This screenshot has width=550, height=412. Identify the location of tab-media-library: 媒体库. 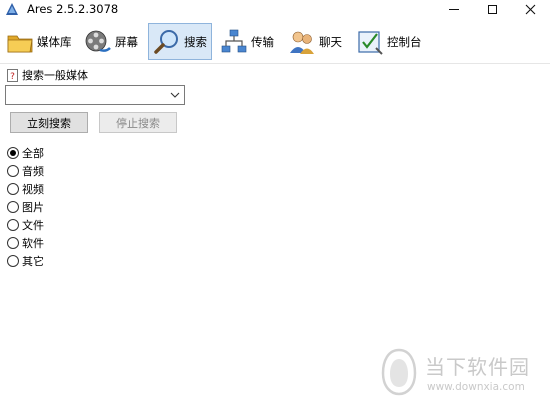
(40, 41).